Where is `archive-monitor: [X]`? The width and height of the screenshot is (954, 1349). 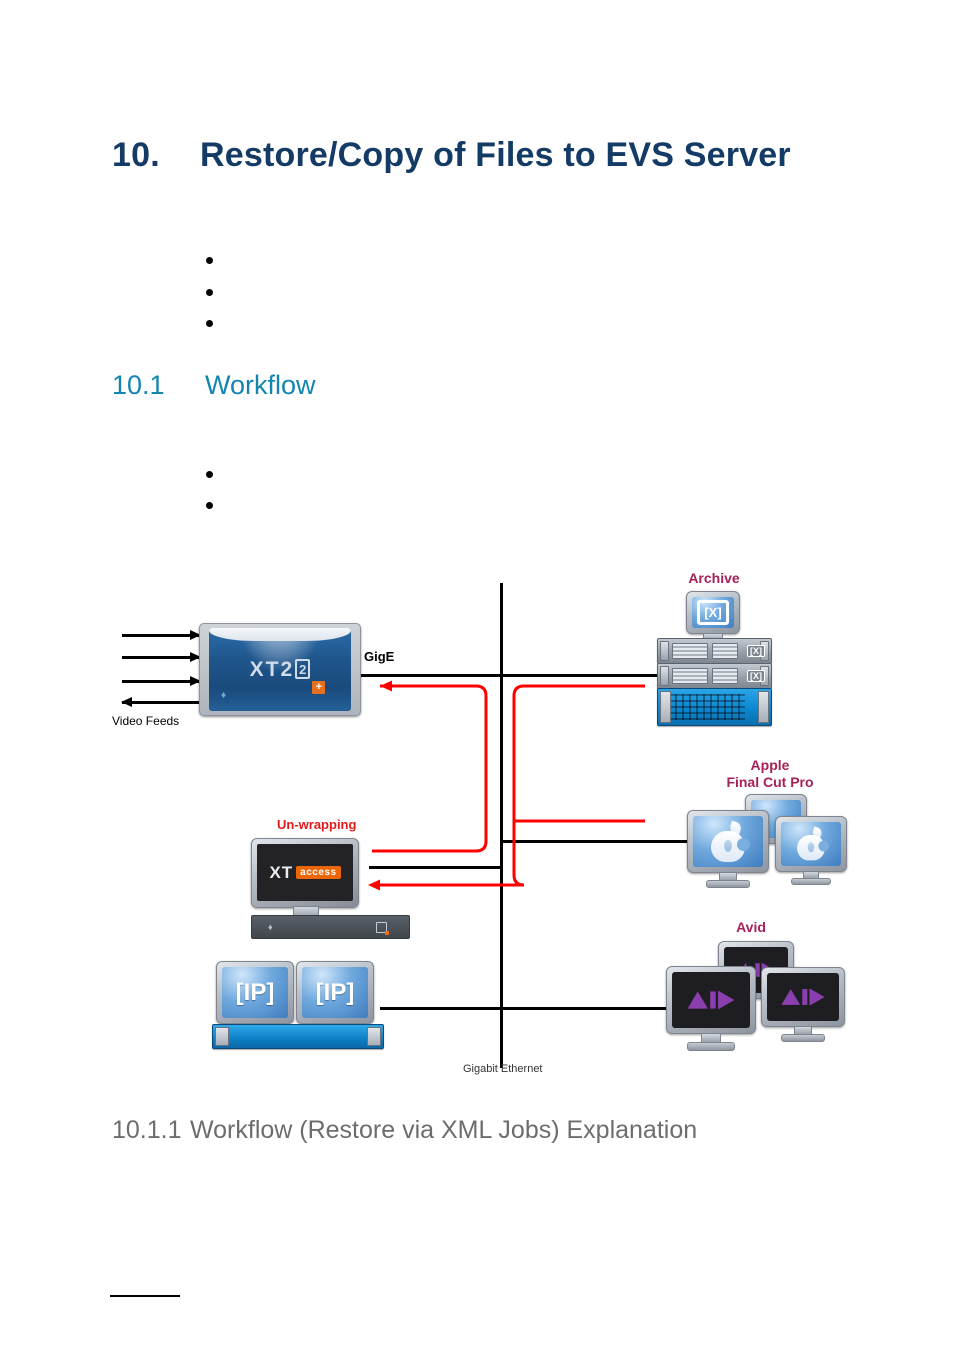
archive-monitor: [X] is located at coordinates (713, 616).